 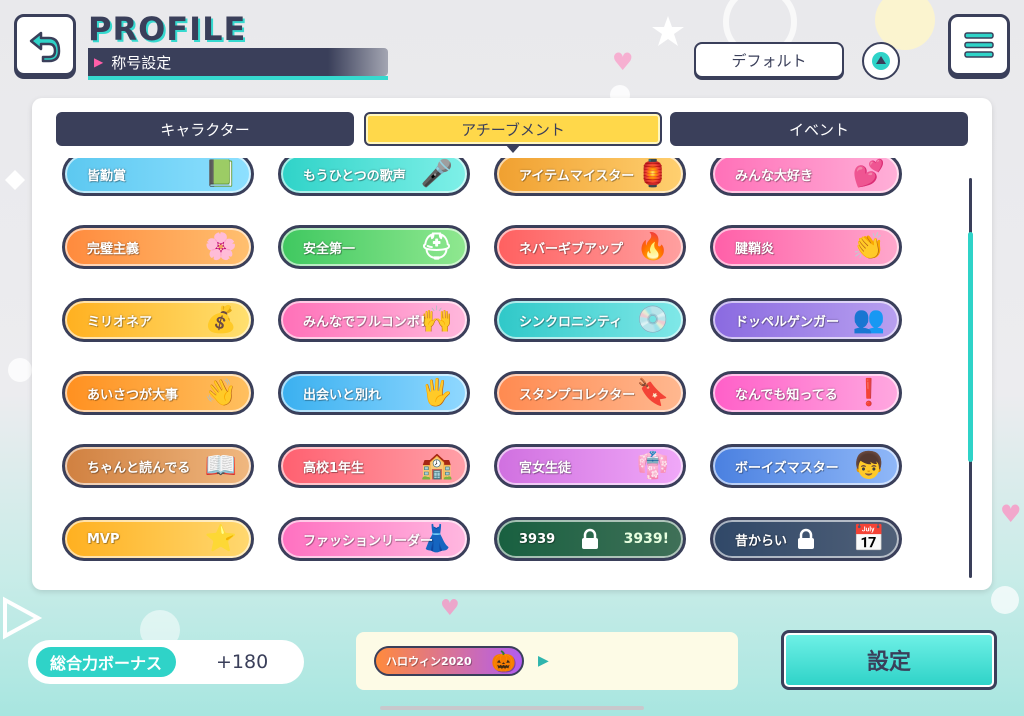 What do you see at coordinates (755, 249) in the screenshot?
I see `title-badge-label: 腱鞘炎` at bounding box center [755, 249].